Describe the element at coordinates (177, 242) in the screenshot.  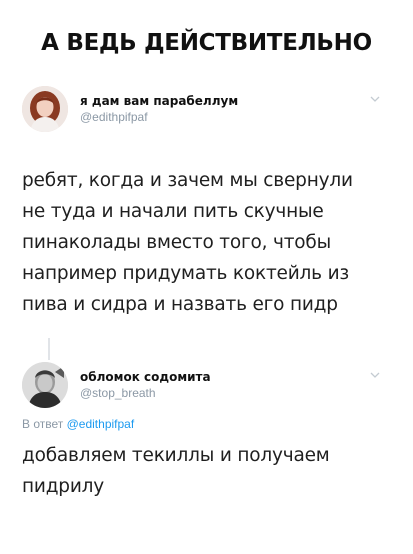
I see `tweet-text-line: пинаколады вместо того, чтобы` at that location.